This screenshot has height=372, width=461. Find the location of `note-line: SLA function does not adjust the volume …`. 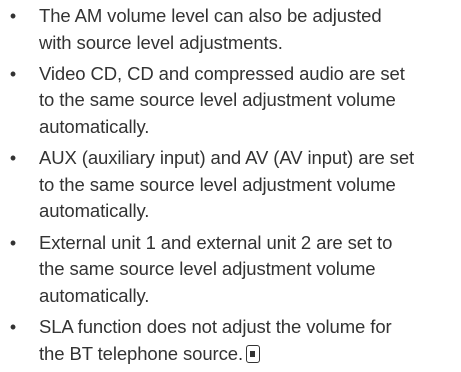

note-line: SLA function does not adjust the volume … is located at coordinates (215, 326).